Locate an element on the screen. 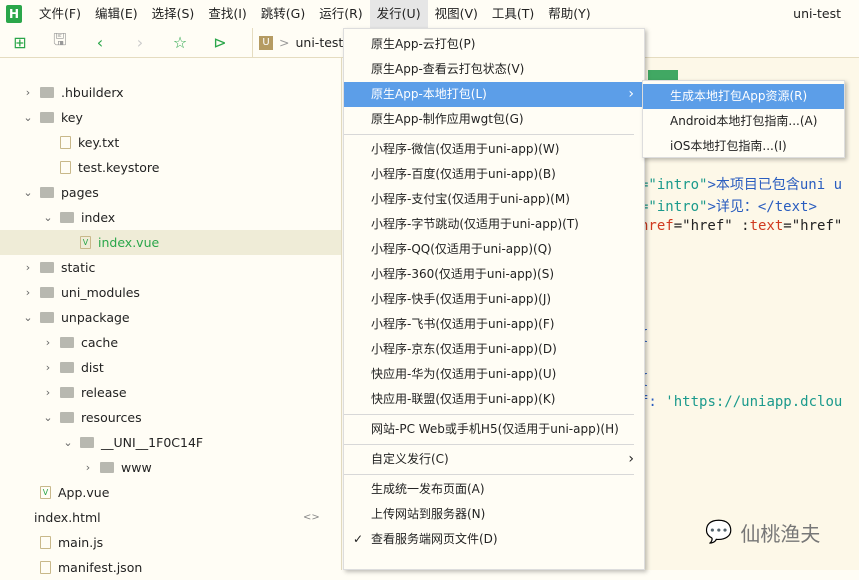 The image size is (859, 580). menu-item-label: 小程序-QQ(仅适用于uni-app)(Q) is located at coordinates (461, 249).